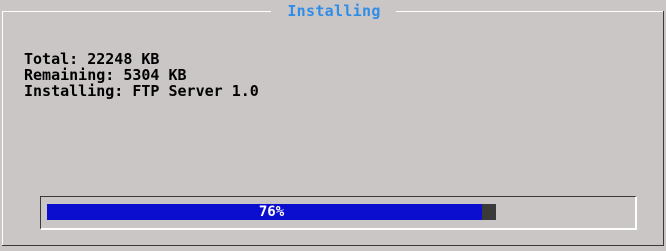  I want to click on total-size-text: Total: 22248 KB, so click(92, 59).